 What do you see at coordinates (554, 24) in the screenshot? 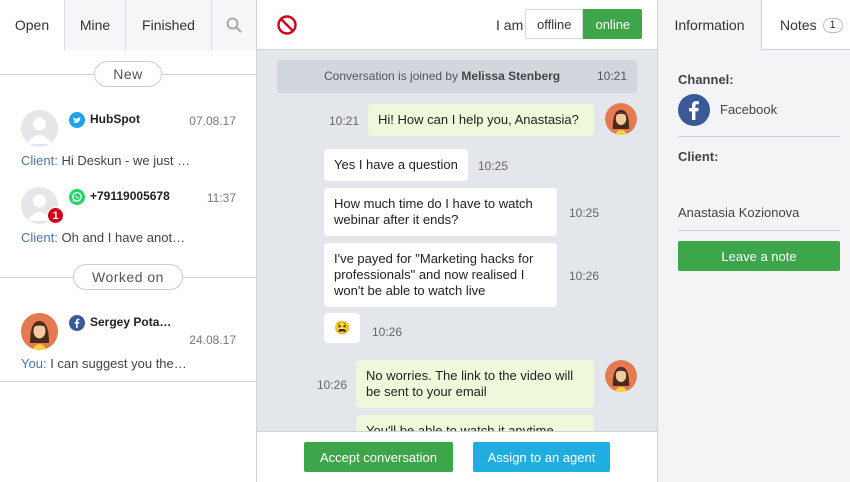
I see `offline-button: offline` at bounding box center [554, 24].